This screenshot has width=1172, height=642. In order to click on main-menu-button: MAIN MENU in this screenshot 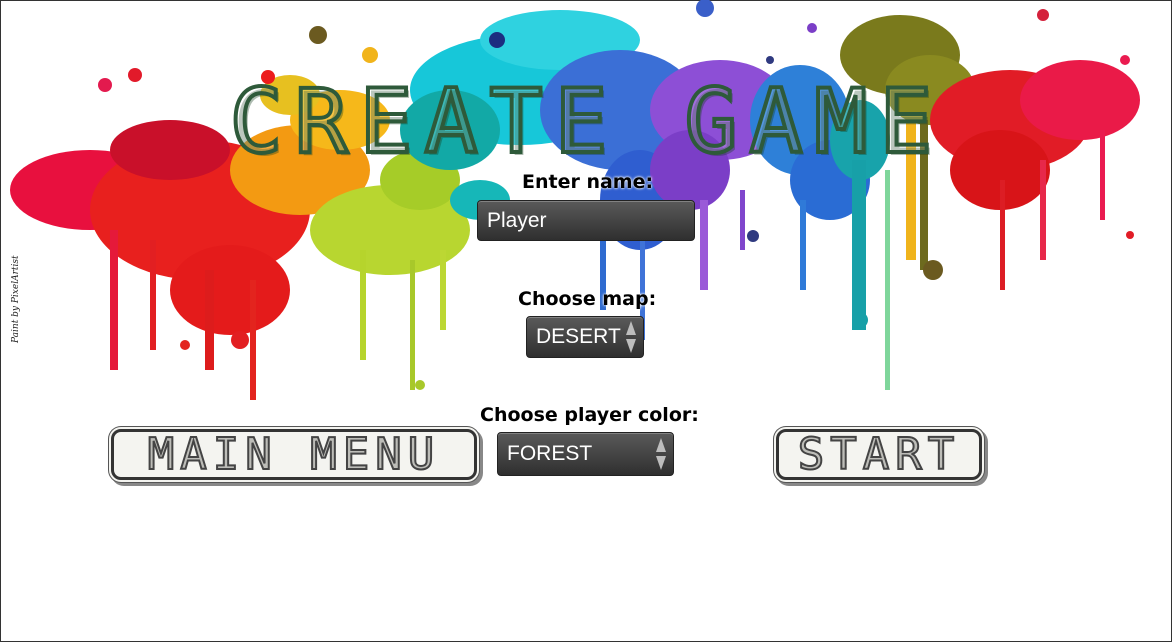, I will do `click(294, 454)`.